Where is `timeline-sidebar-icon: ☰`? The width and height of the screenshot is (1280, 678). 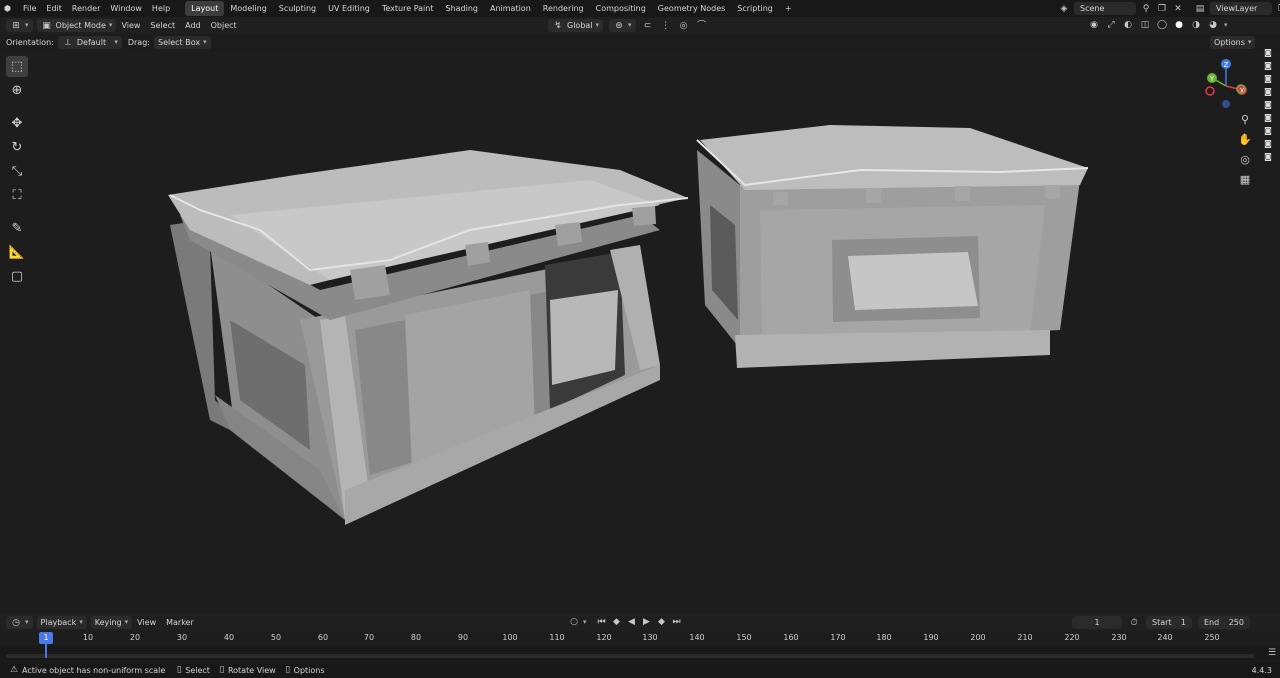 timeline-sidebar-icon: ☰ is located at coordinates (1272, 653).